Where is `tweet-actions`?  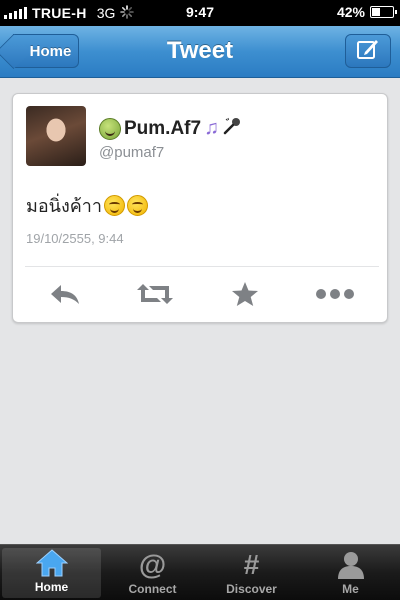 tweet-actions is located at coordinates (201, 296).